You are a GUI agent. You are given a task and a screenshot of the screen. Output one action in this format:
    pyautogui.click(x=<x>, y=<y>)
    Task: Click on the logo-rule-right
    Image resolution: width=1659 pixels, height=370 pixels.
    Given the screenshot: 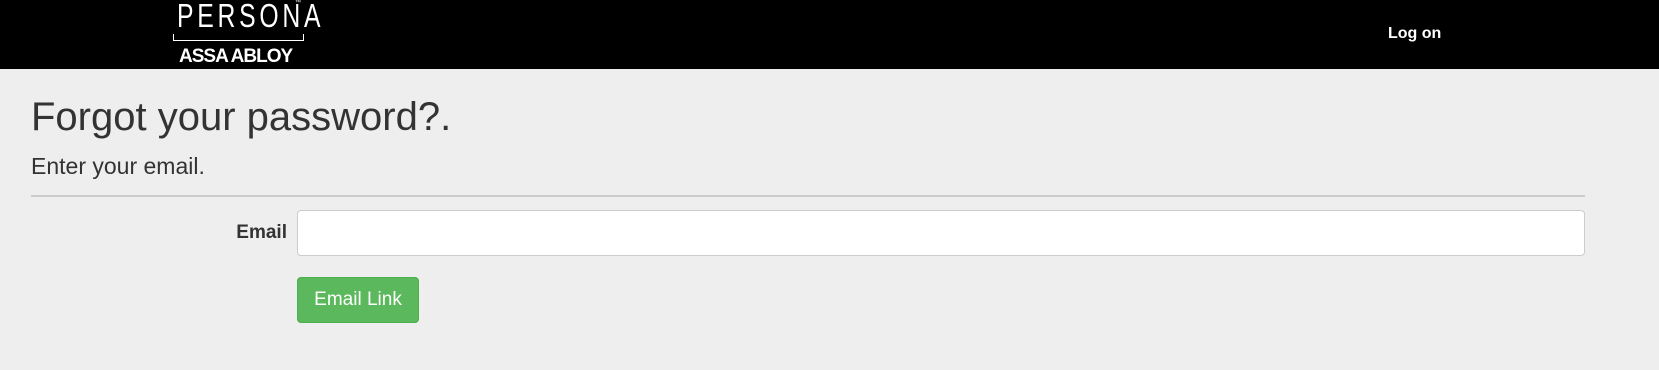 What is the action you would take?
    pyautogui.click(x=303, y=37)
    